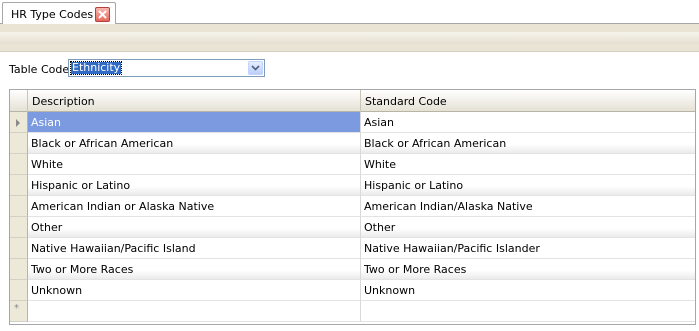 The height and width of the screenshot is (331, 699). I want to click on toolbar-stripe, so click(349, 38).